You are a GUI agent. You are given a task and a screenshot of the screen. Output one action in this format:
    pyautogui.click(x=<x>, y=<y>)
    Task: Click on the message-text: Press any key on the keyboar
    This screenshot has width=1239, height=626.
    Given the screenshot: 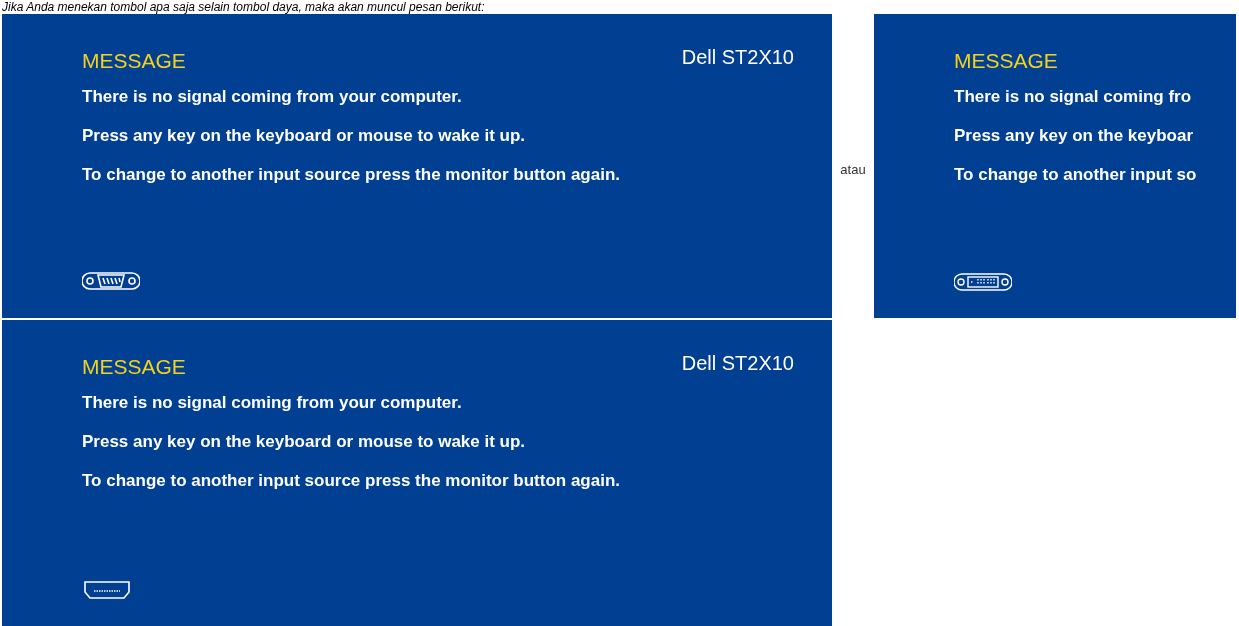 What is the action you would take?
    pyautogui.click(x=1074, y=136)
    